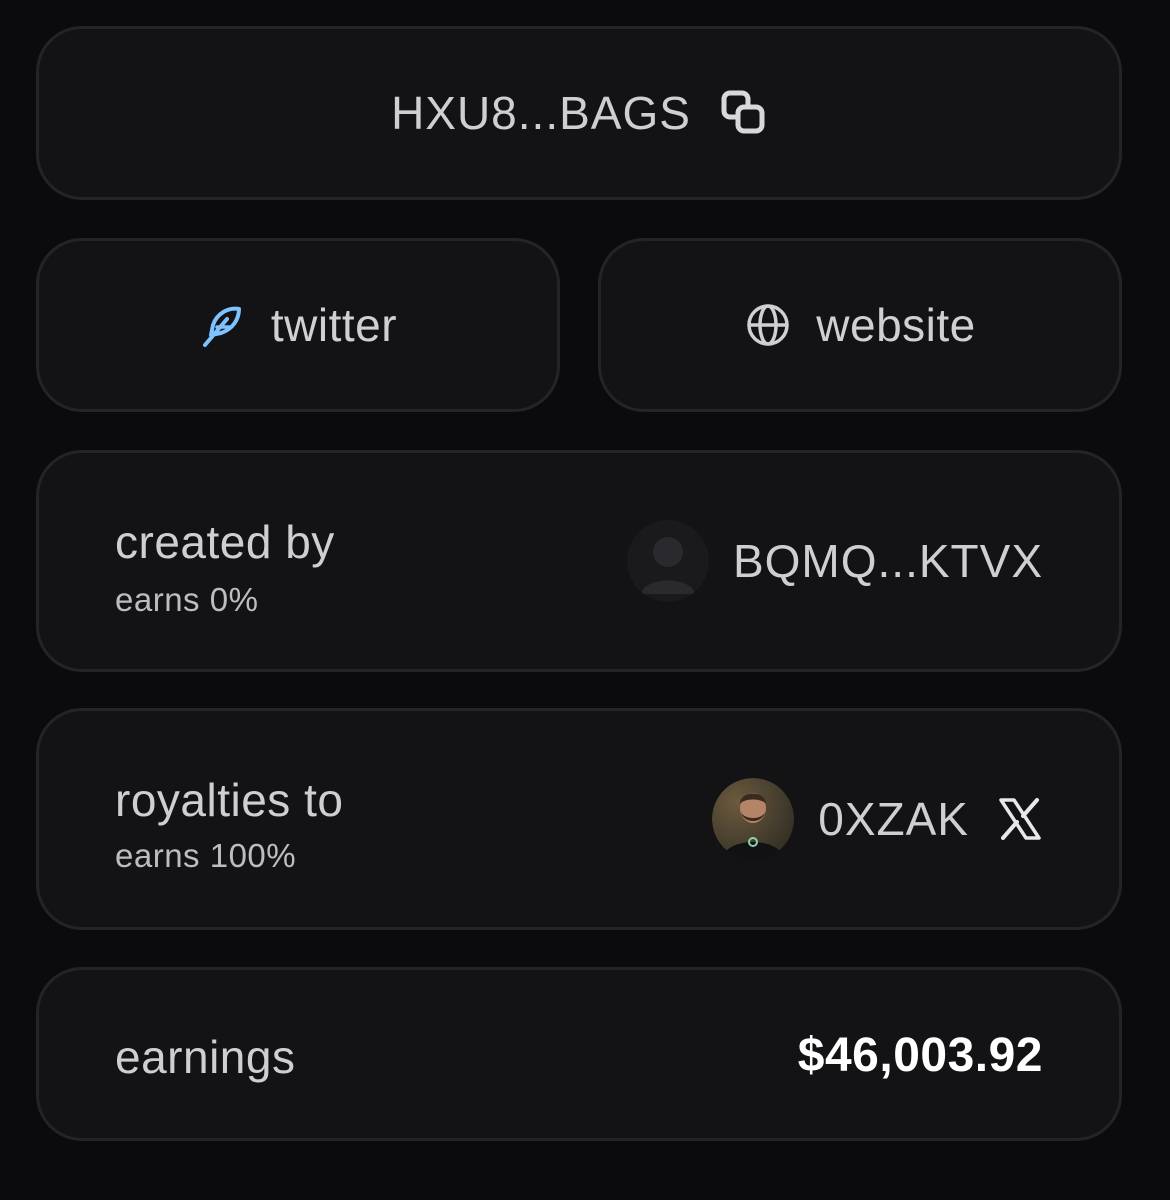 Image resolution: width=1170 pixels, height=1200 pixels. I want to click on x-icon, so click(1020, 819).